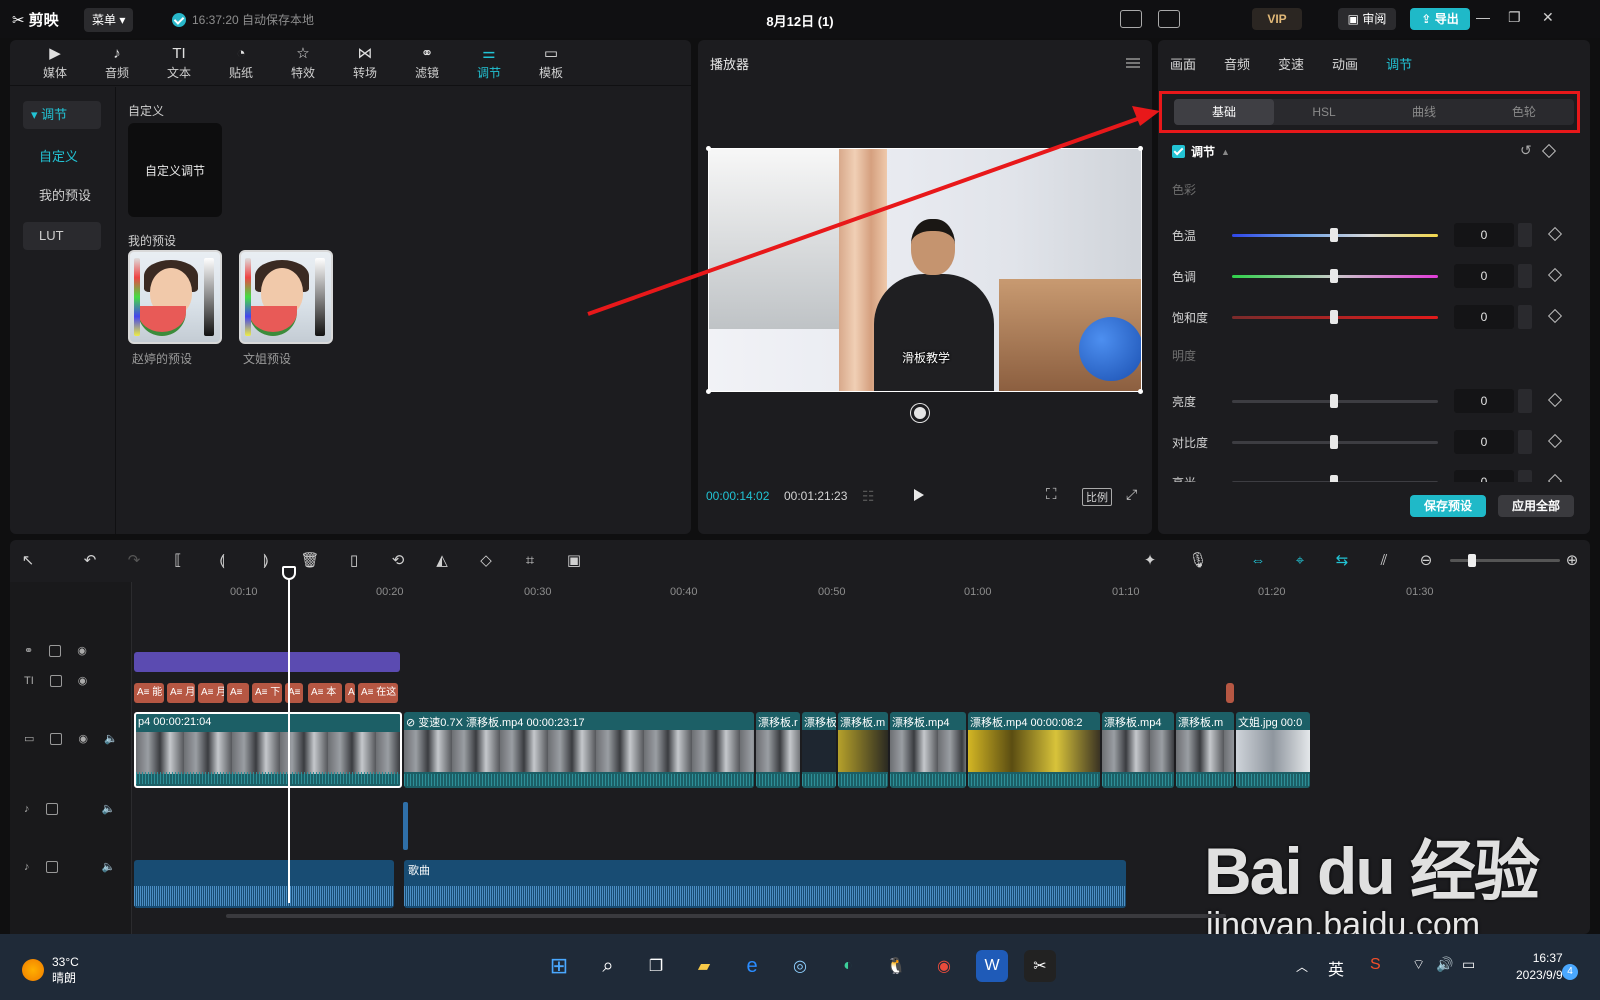 The height and width of the screenshot is (1000, 1600). Describe the element at coordinates (241, 62) in the screenshot. I see `tool-sticker: ◔ 贴纸` at that location.